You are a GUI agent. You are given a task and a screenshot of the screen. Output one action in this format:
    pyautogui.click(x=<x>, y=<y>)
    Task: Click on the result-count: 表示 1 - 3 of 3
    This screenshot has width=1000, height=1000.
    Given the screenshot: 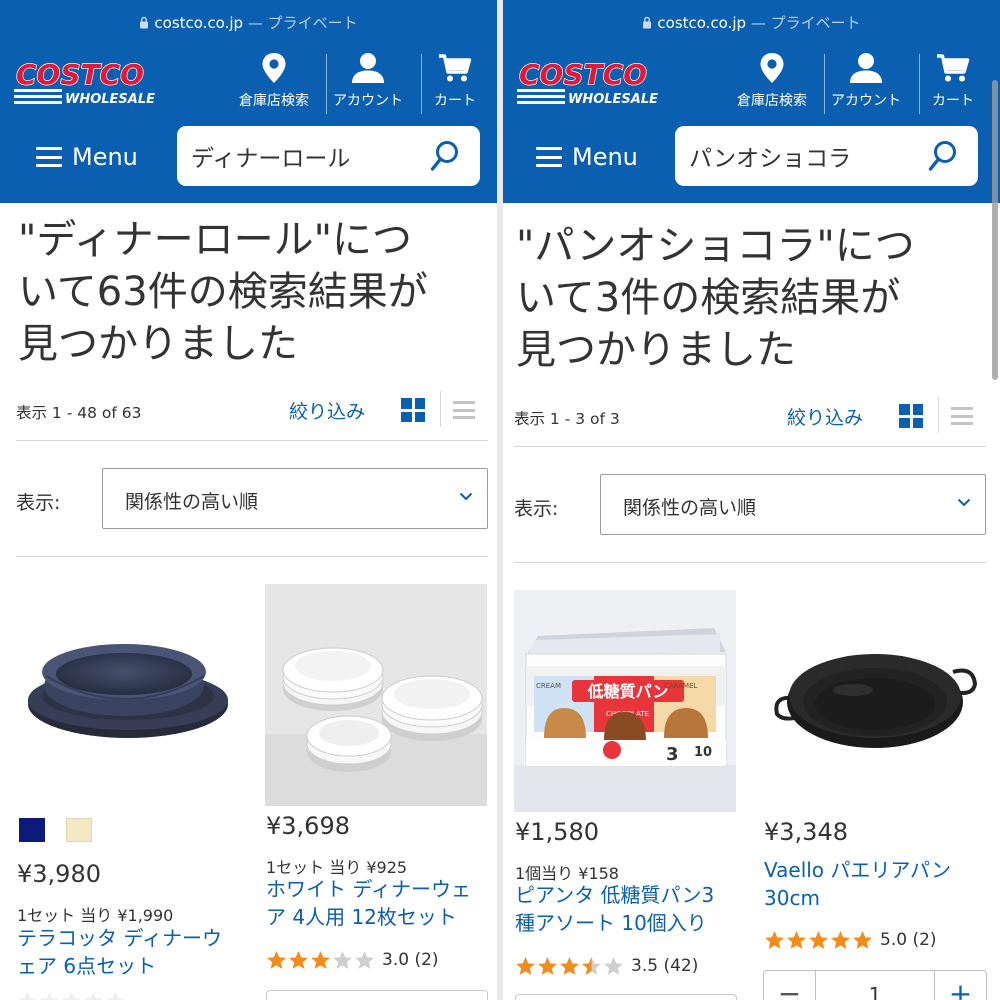 What is the action you would take?
    pyautogui.click(x=567, y=419)
    